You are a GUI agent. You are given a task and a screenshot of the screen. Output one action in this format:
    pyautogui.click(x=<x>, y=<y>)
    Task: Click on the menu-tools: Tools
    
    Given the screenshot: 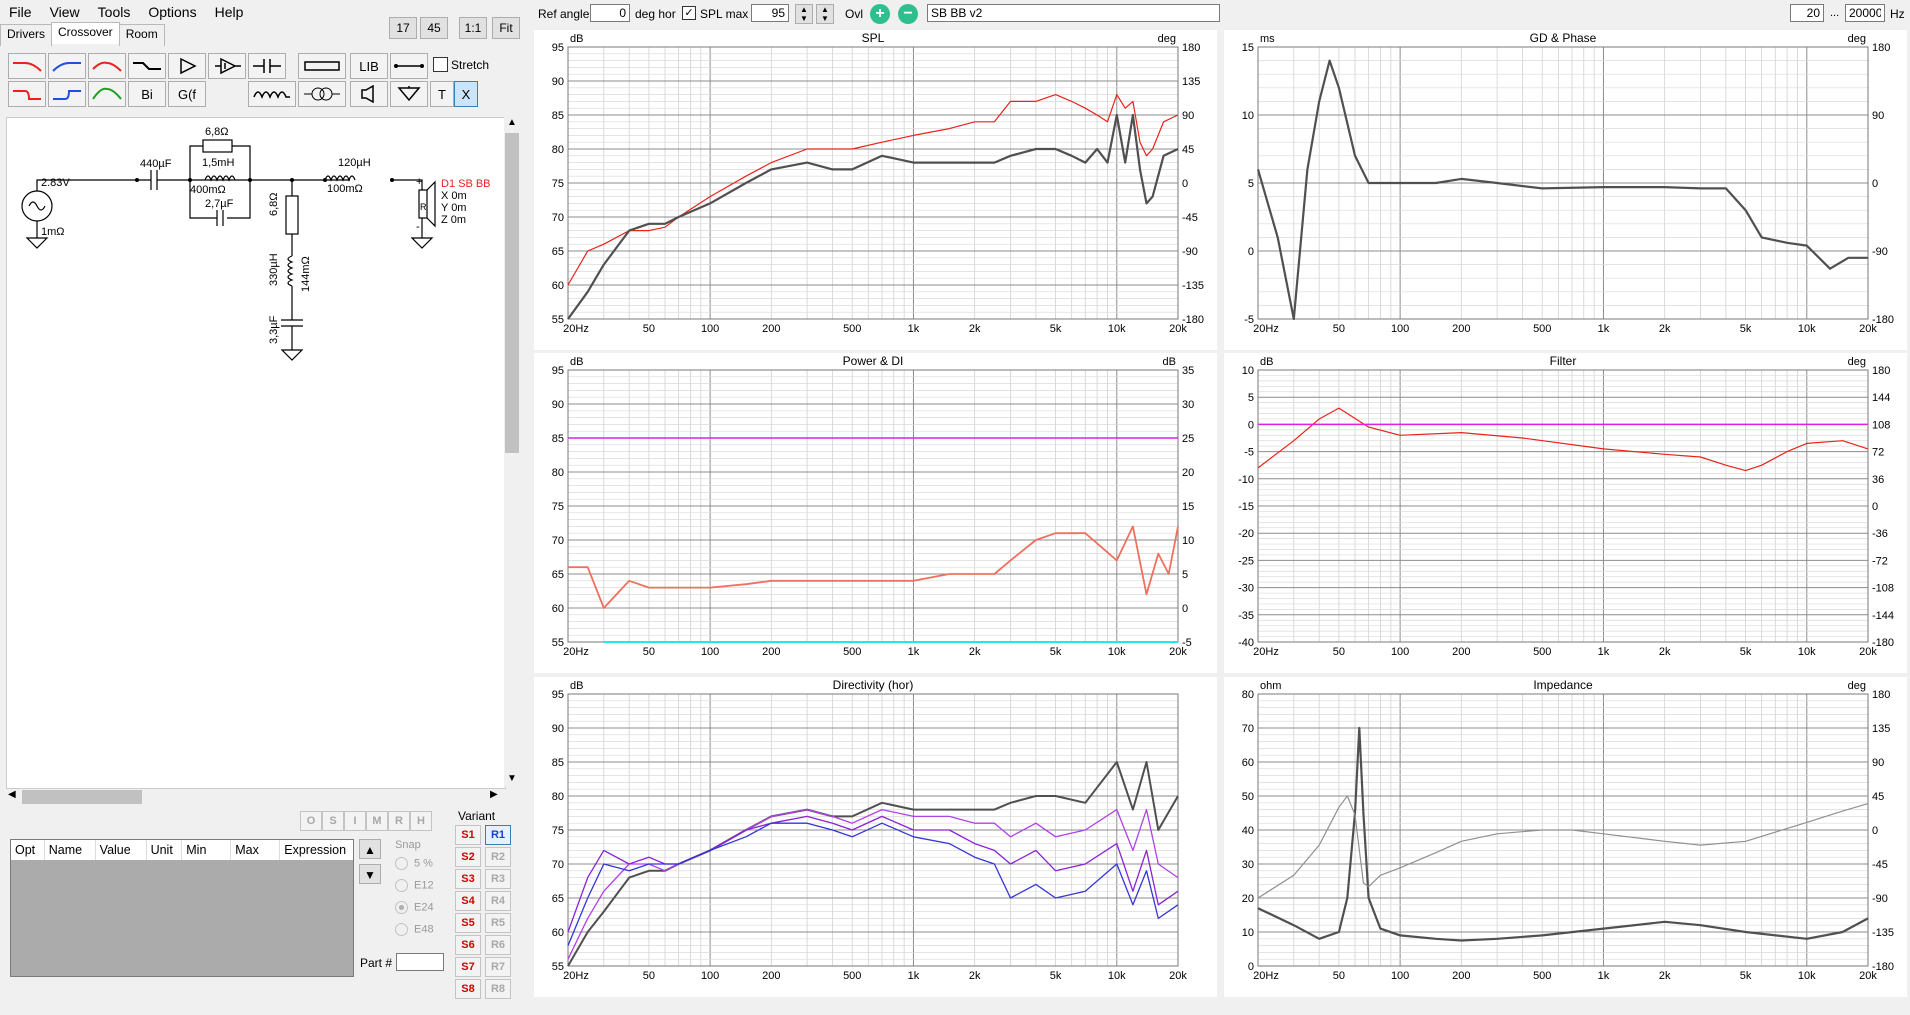 What is the action you would take?
    pyautogui.click(x=114, y=12)
    